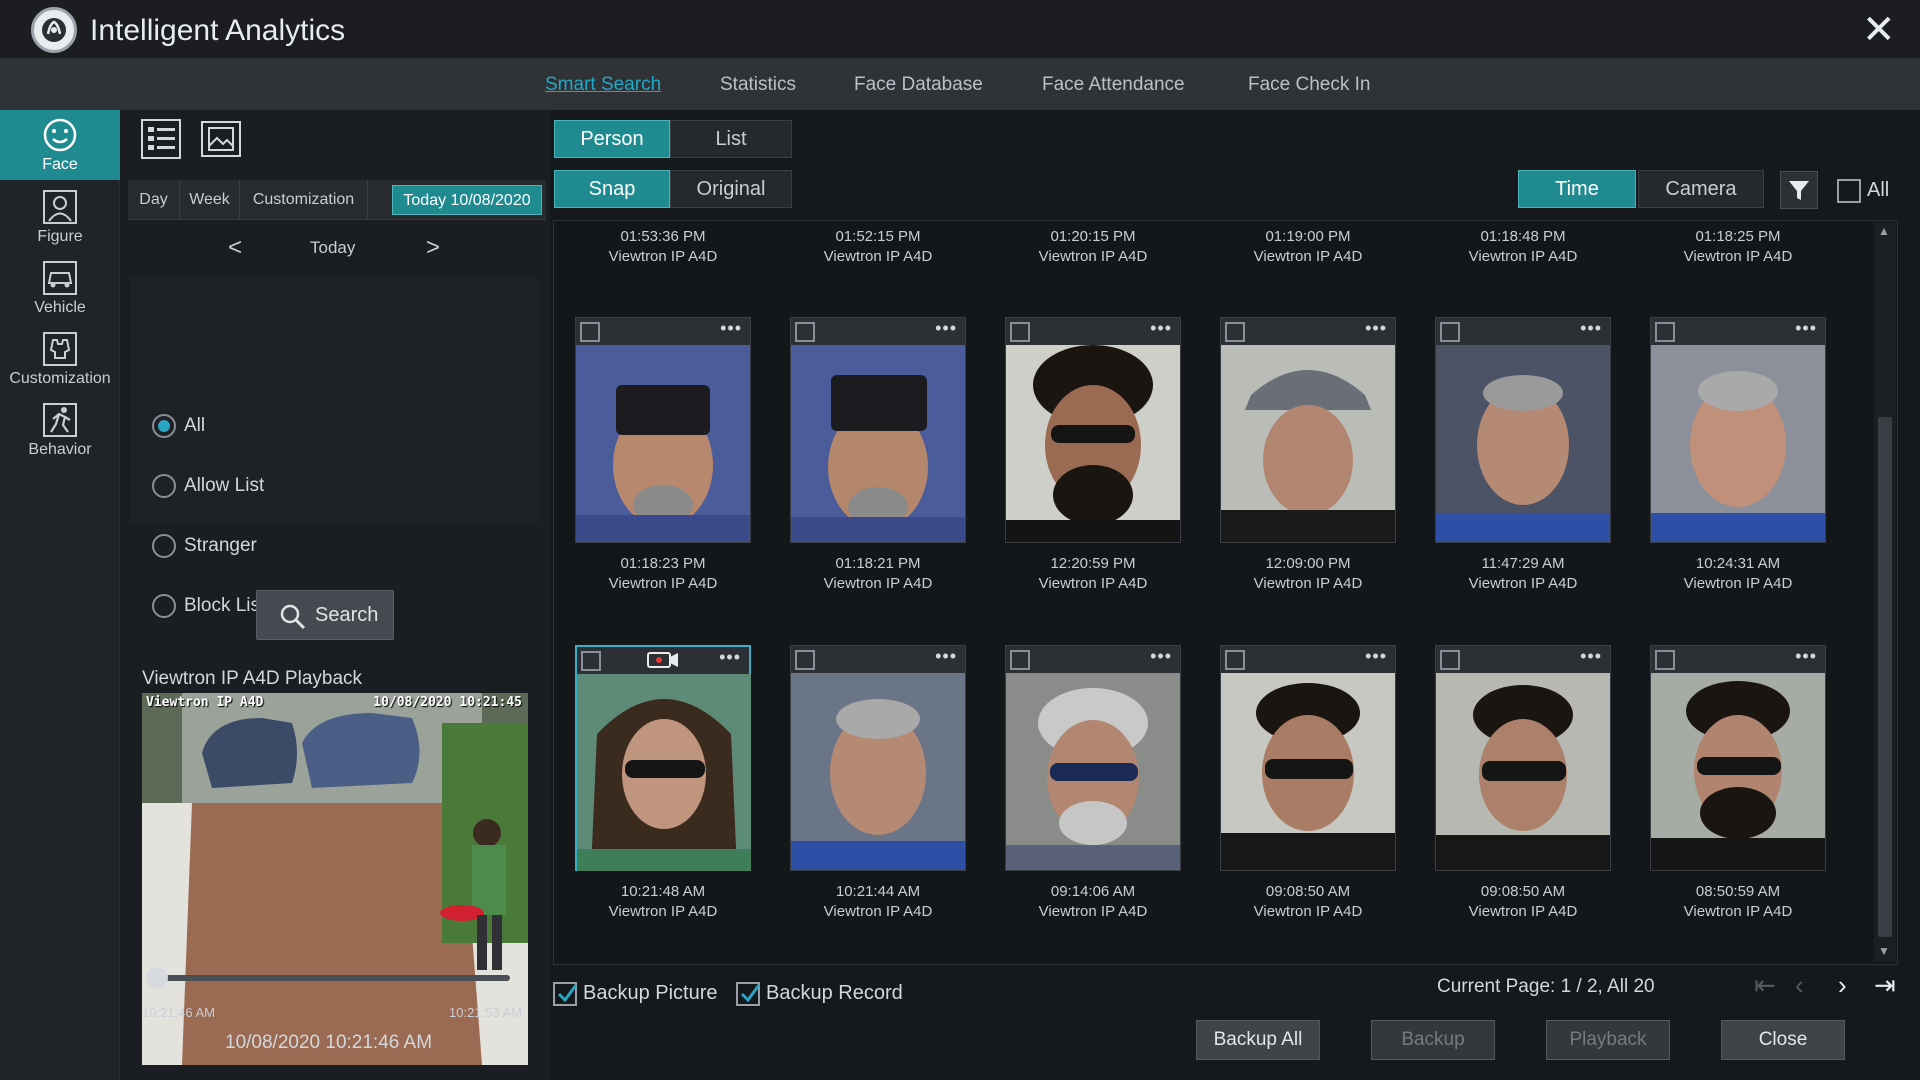 This screenshot has height=1080, width=1920. What do you see at coordinates (335, 978) in the screenshot?
I see `playback-slider-track` at bounding box center [335, 978].